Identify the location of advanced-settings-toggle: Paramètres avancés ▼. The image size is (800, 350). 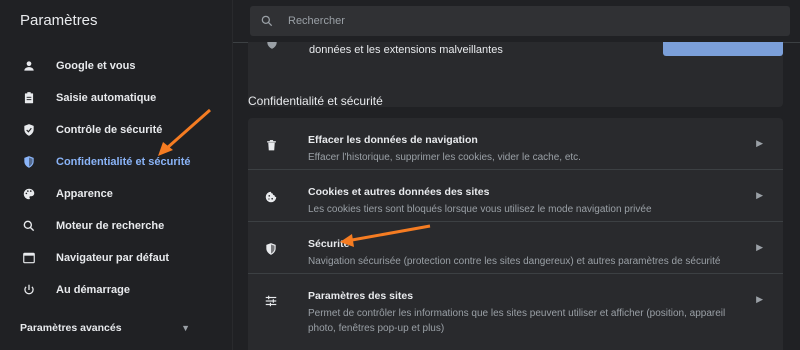
(105, 328).